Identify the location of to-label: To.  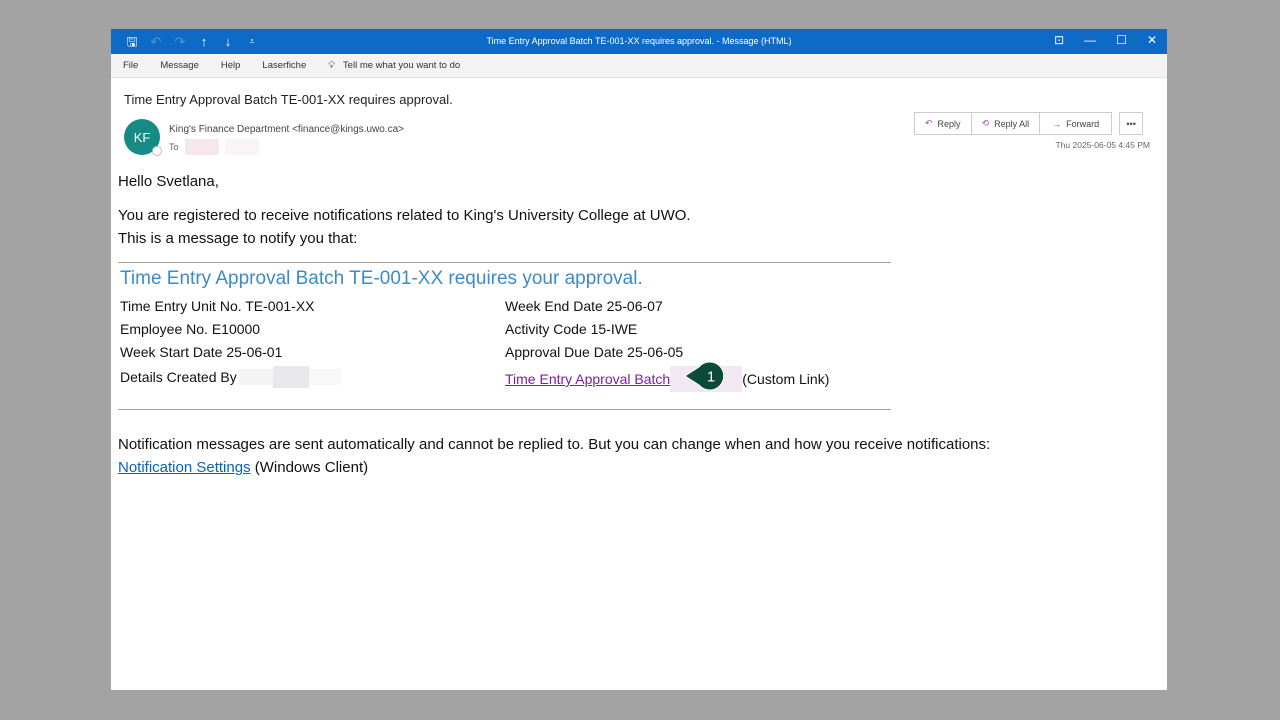
(174, 147).